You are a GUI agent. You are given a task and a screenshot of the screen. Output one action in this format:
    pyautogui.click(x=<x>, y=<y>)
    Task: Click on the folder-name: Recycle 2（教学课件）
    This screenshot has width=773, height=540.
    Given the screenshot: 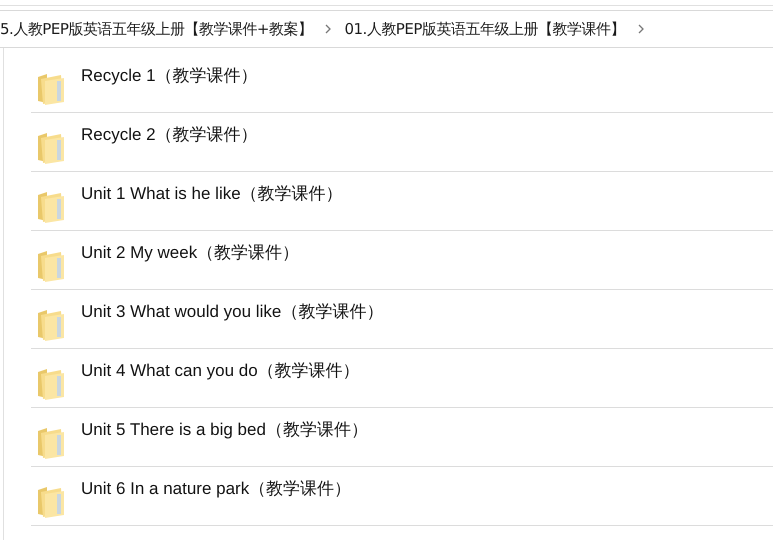 What is the action you would take?
    pyautogui.click(x=169, y=135)
    